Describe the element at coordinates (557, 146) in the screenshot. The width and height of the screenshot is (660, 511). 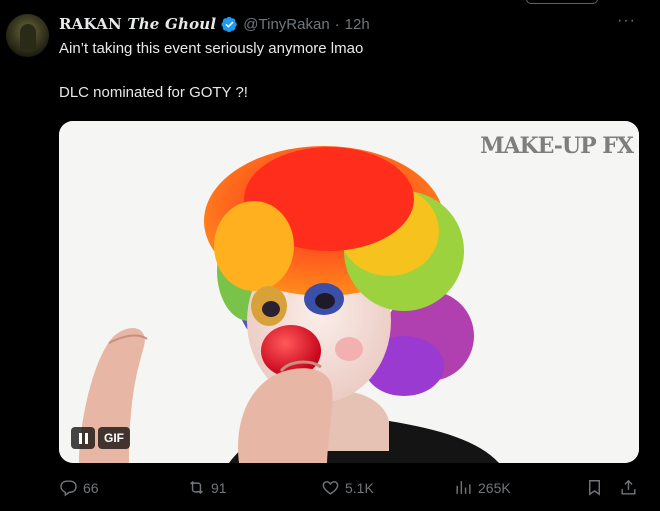
I see `watermark-text: MAKE-UP FX` at that location.